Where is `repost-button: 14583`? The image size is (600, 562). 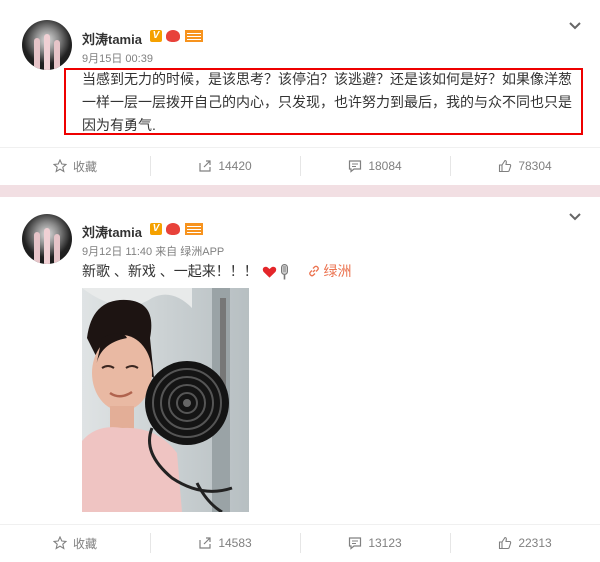 repost-button: 14583 is located at coordinates (225, 543).